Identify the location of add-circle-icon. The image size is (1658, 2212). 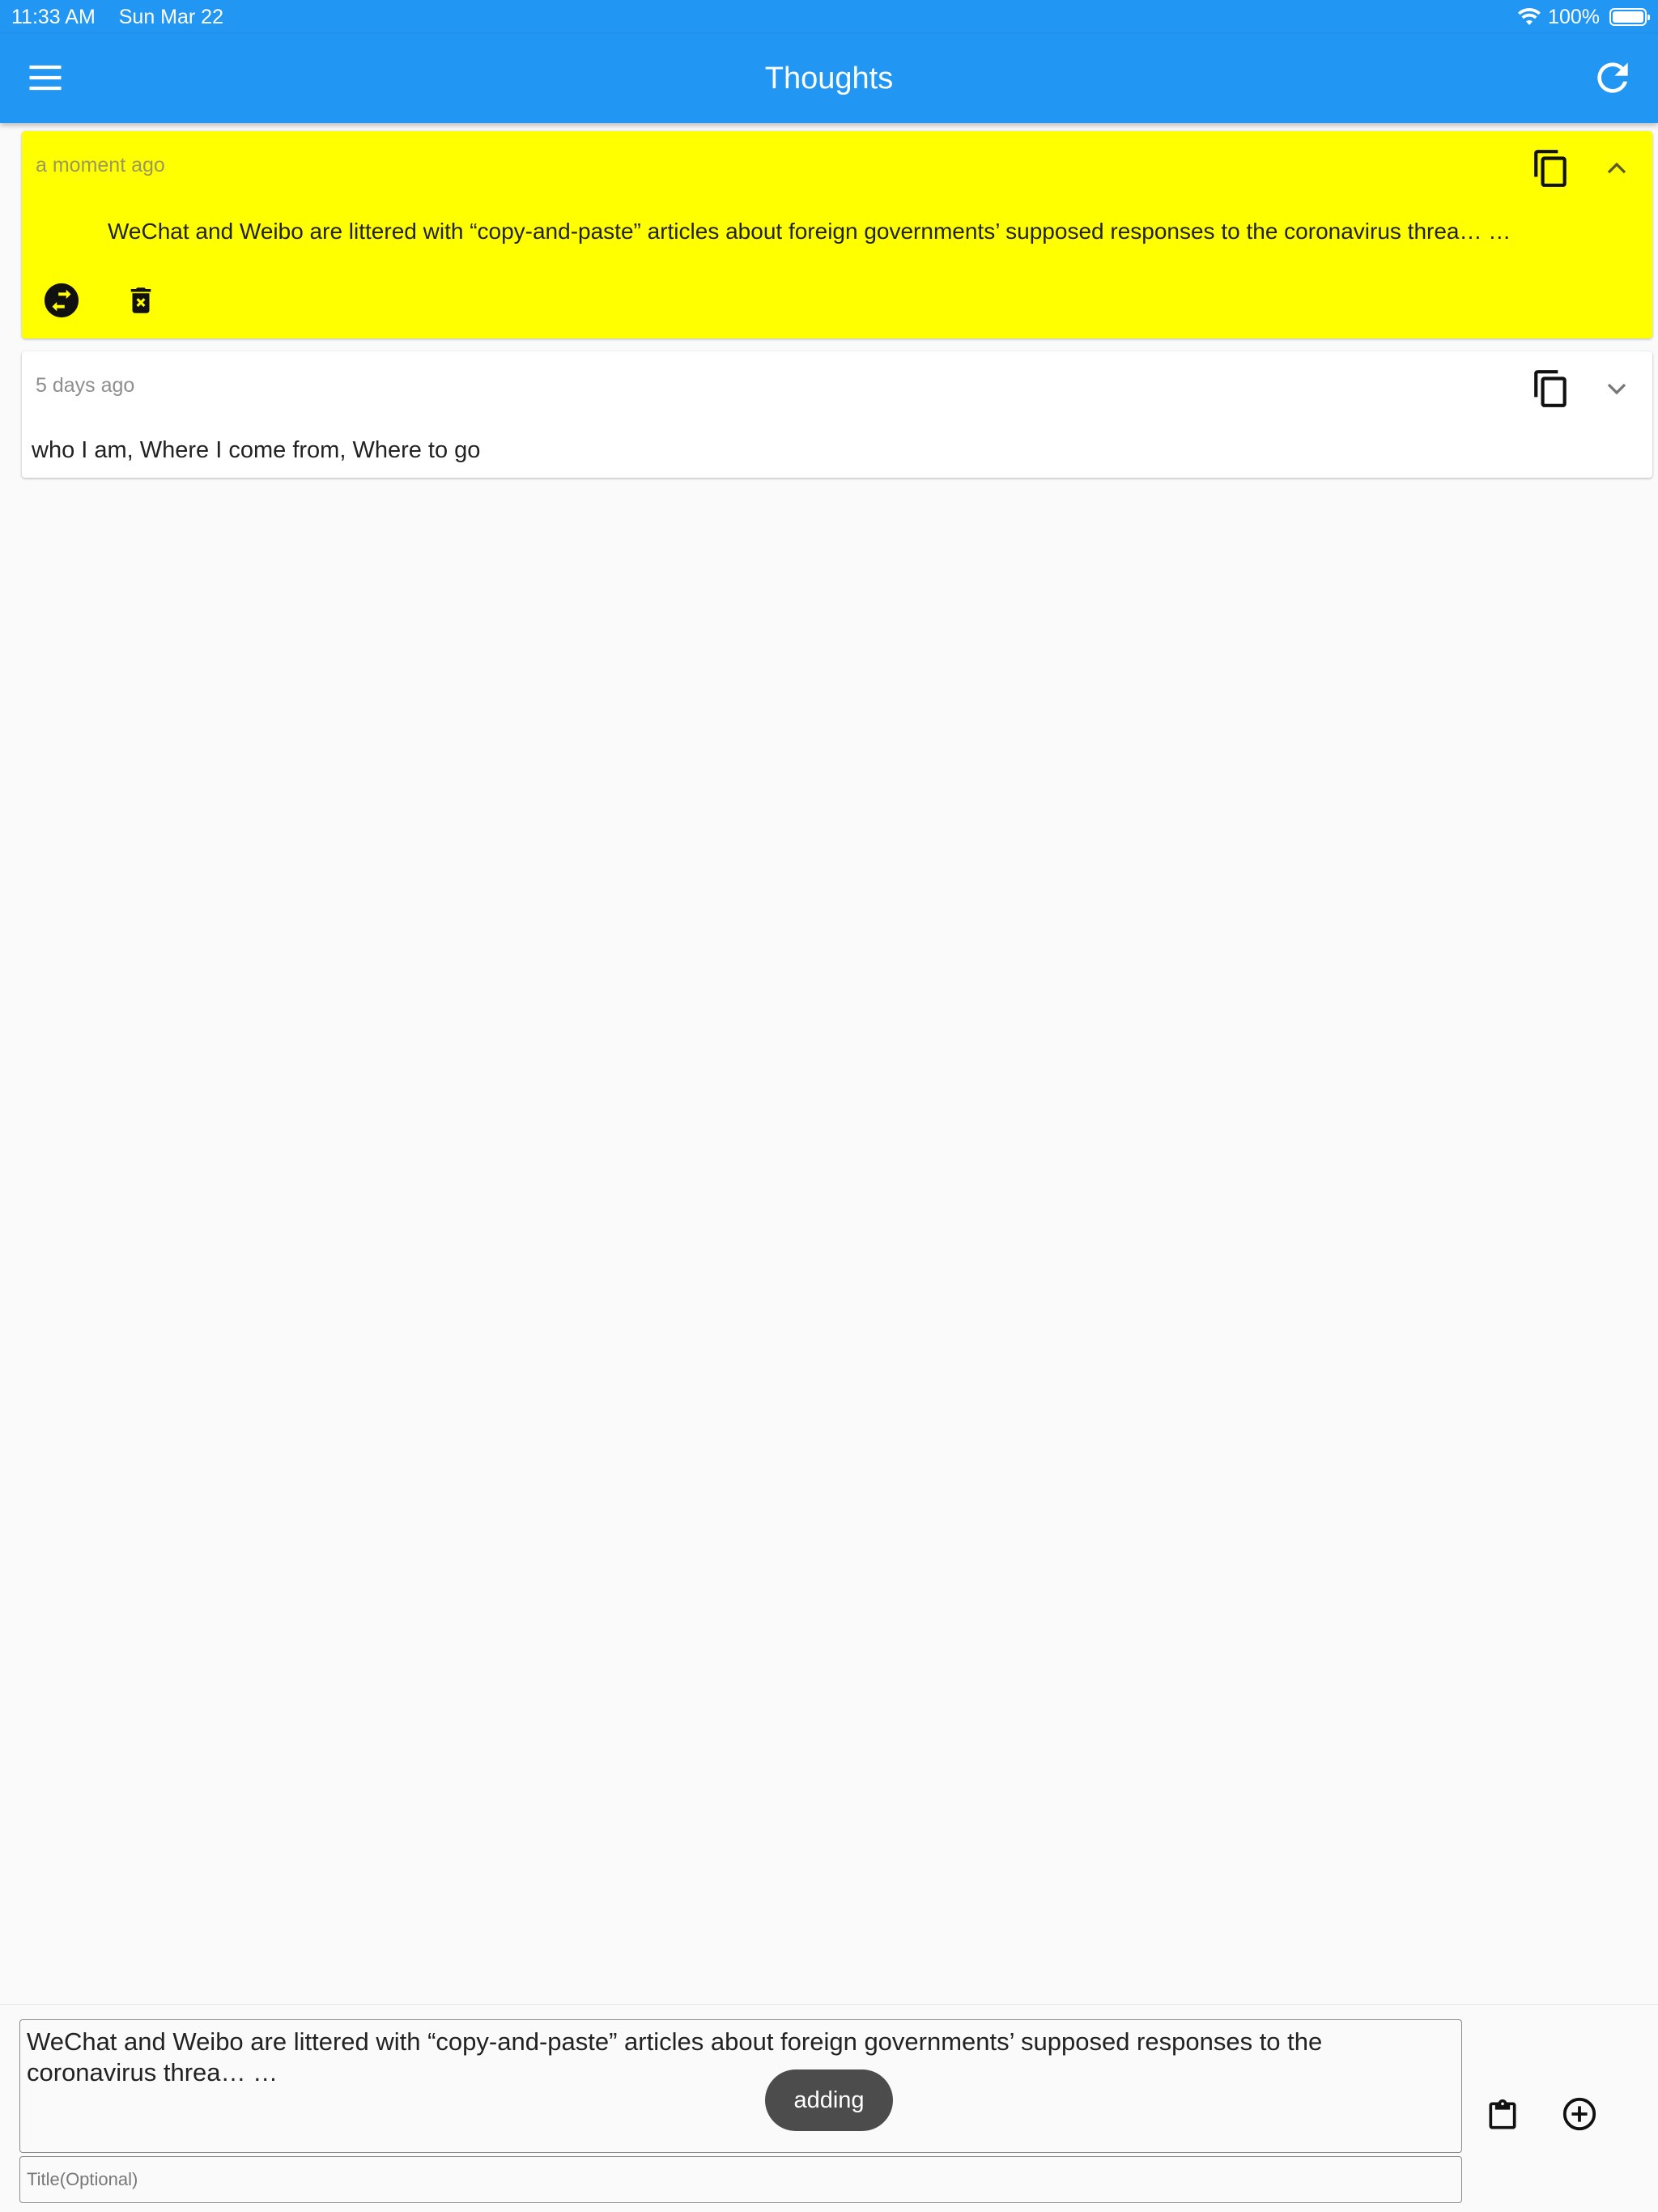
(1579, 2114).